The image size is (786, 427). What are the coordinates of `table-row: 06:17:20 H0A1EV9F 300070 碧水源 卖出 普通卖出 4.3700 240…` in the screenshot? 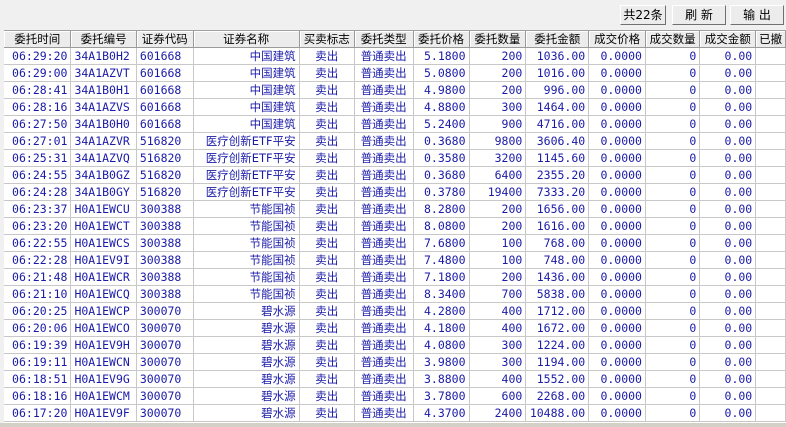 It's located at (395, 413).